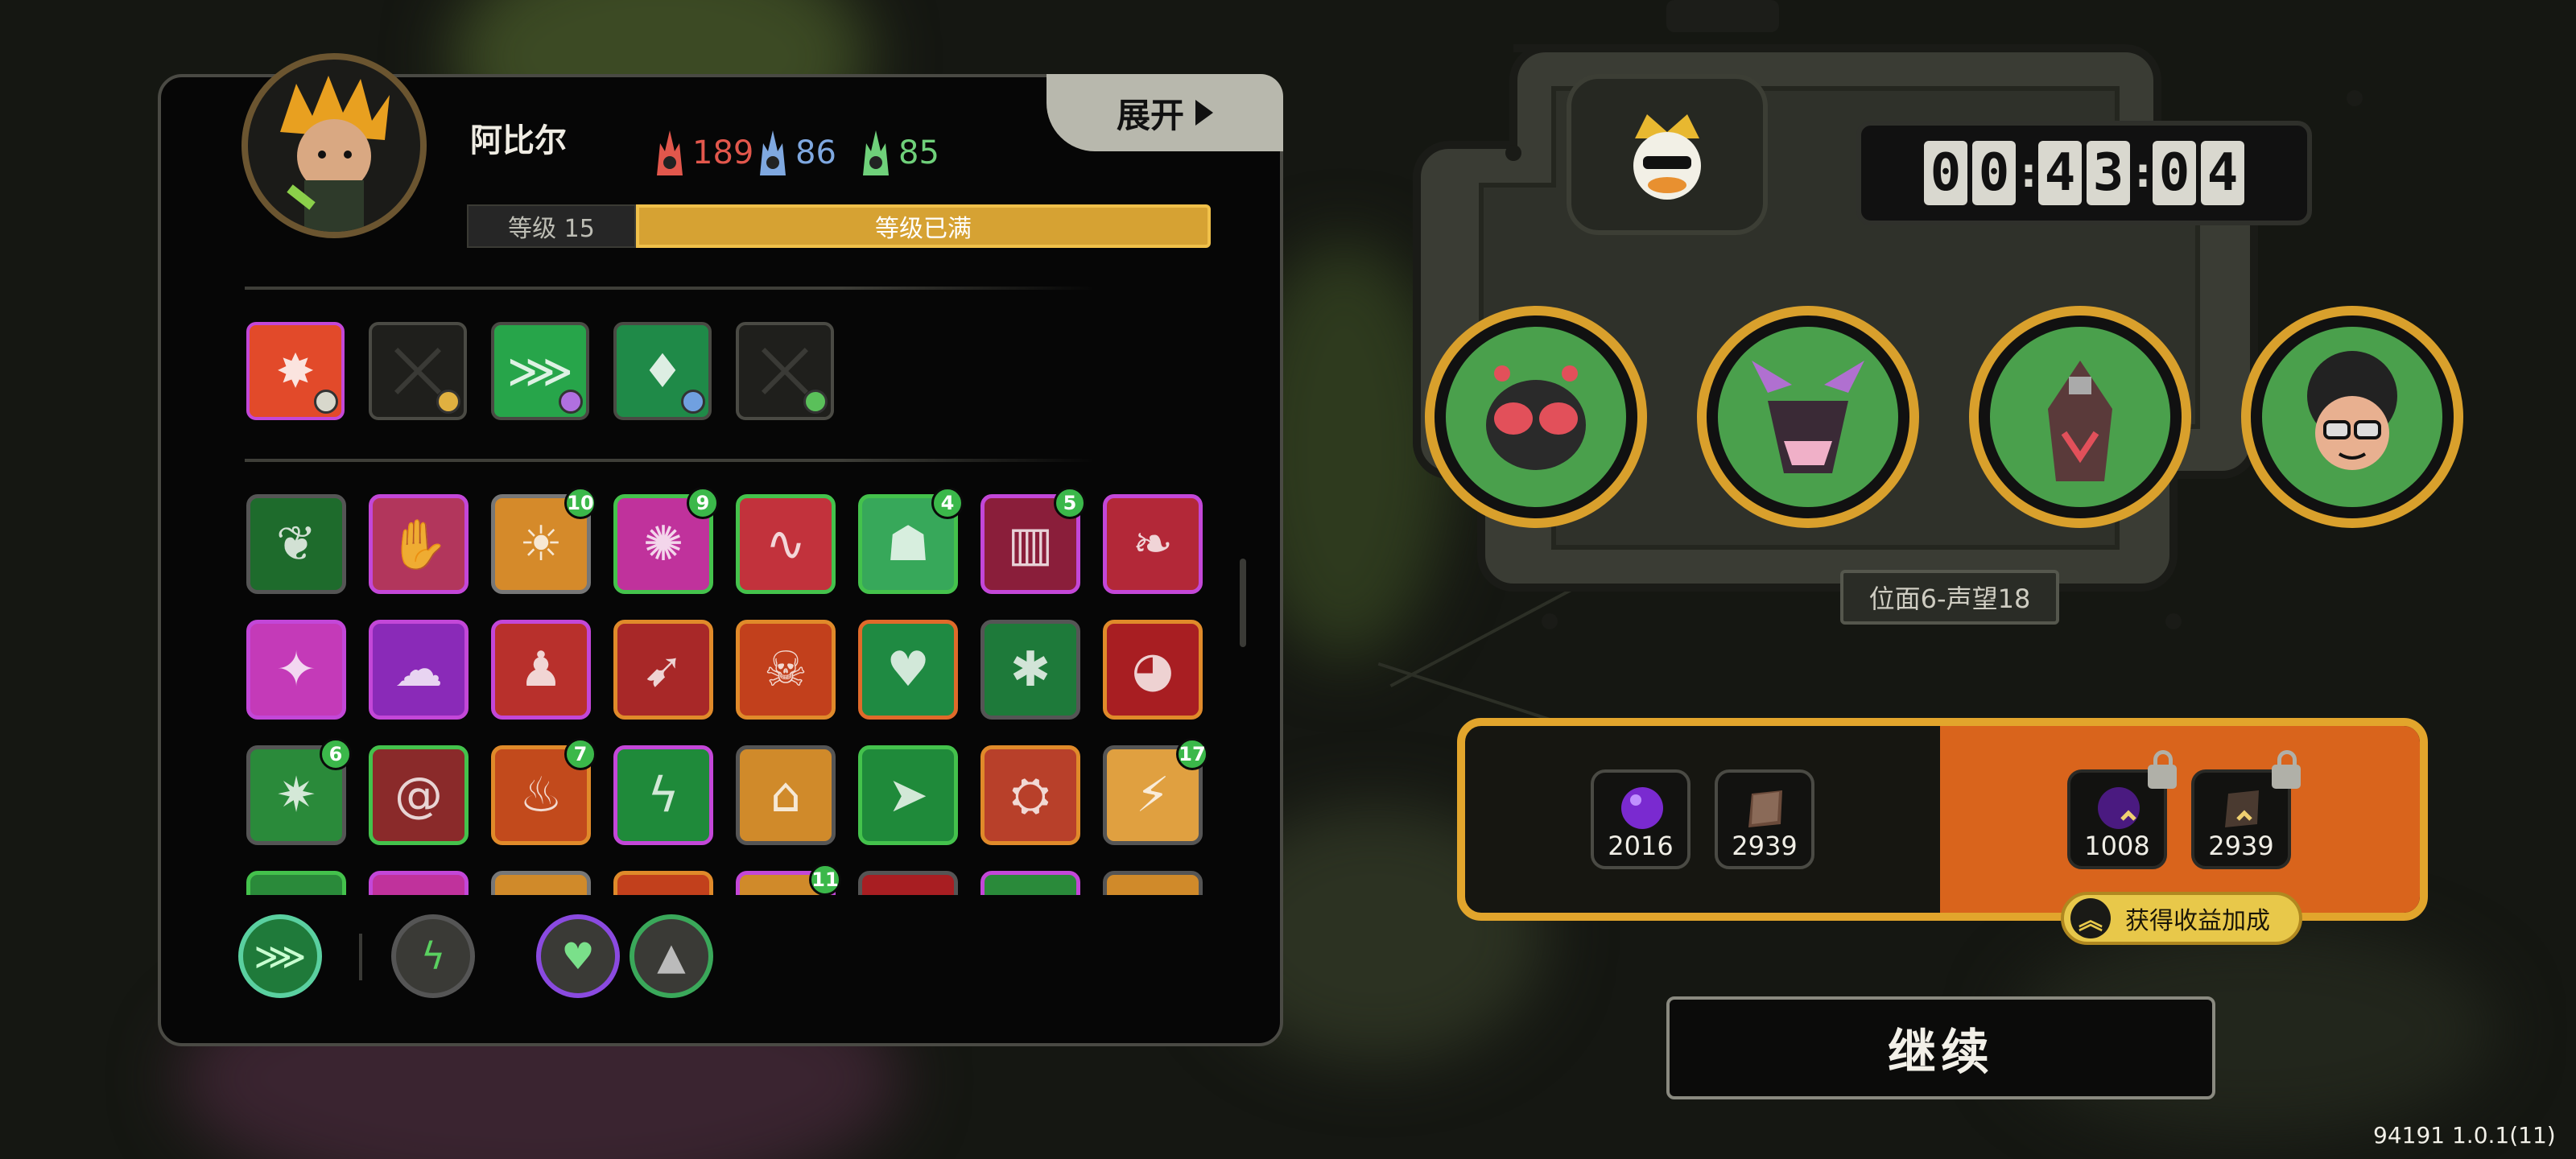 The height and width of the screenshot is (1159, 2576). Describe the element at coordinates (334, 145) in the screenshot. I see `hero-avatar` at that location.